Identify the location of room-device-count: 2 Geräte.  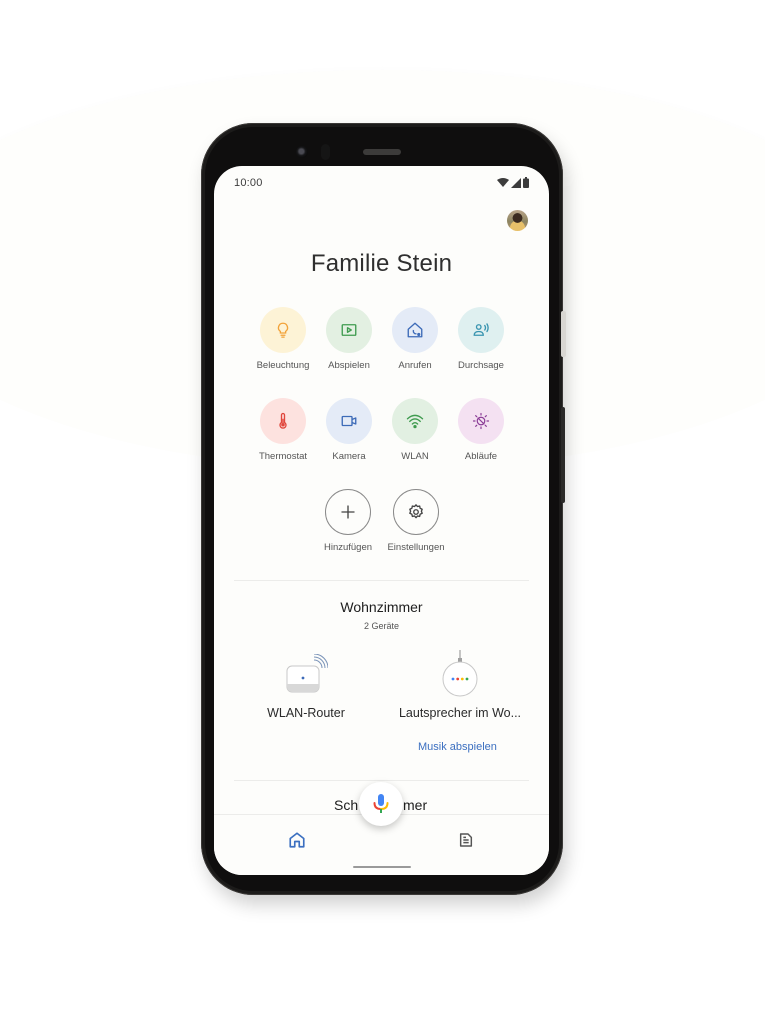
(381, 626).